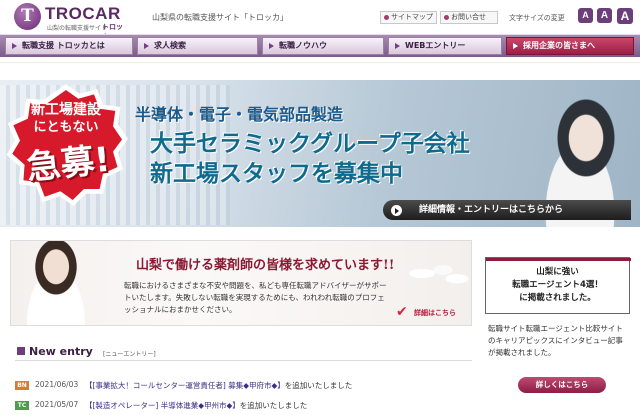 This screenshot has width=640, height=415. I want to click on sidebar-detail-button: 詳しくはこちら, so click(562, 385).